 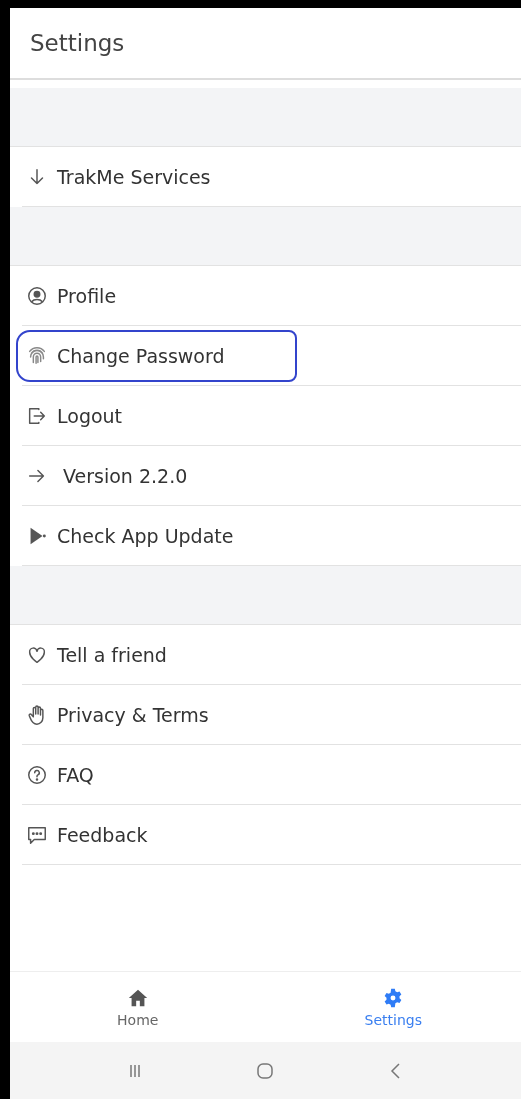 What do you see at coordinates (91, 774) in the screenshot?
I see `settings-item: FAQ` at bounding box center [91, 774].